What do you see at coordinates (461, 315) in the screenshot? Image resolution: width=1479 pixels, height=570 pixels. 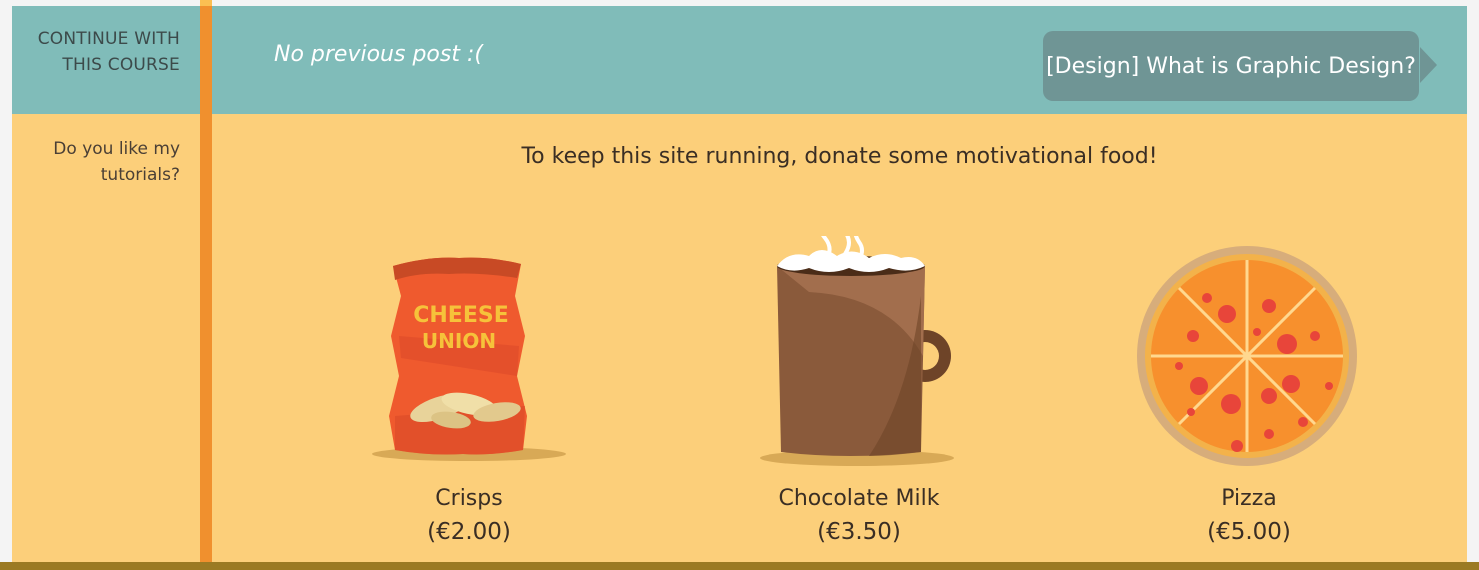 I see `crisps-brand-text: CHEESE` at bounding box center [461, 315].